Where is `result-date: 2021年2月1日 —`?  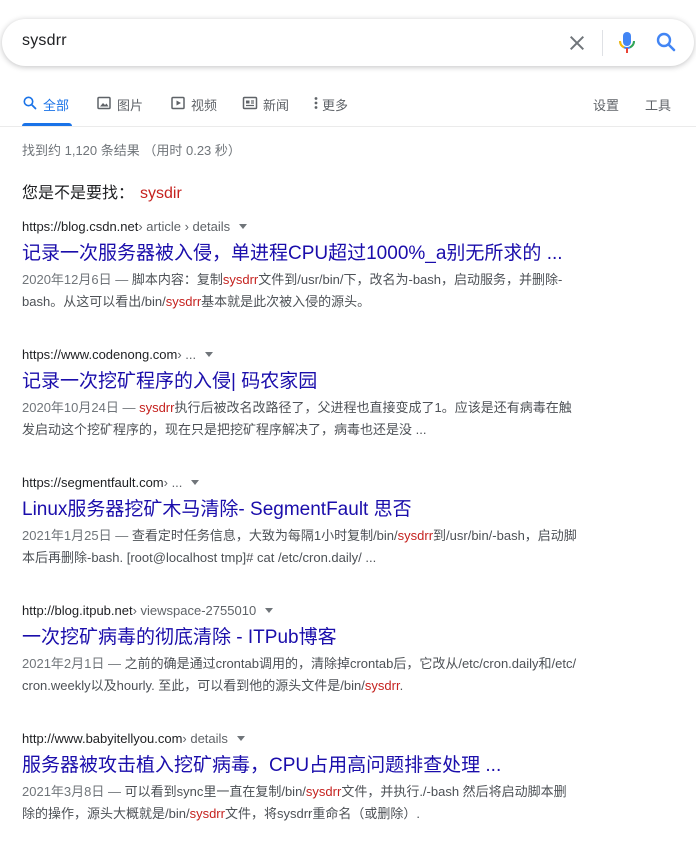
result-date: 2021年2月1日 — is located at coordinates (73, 663).